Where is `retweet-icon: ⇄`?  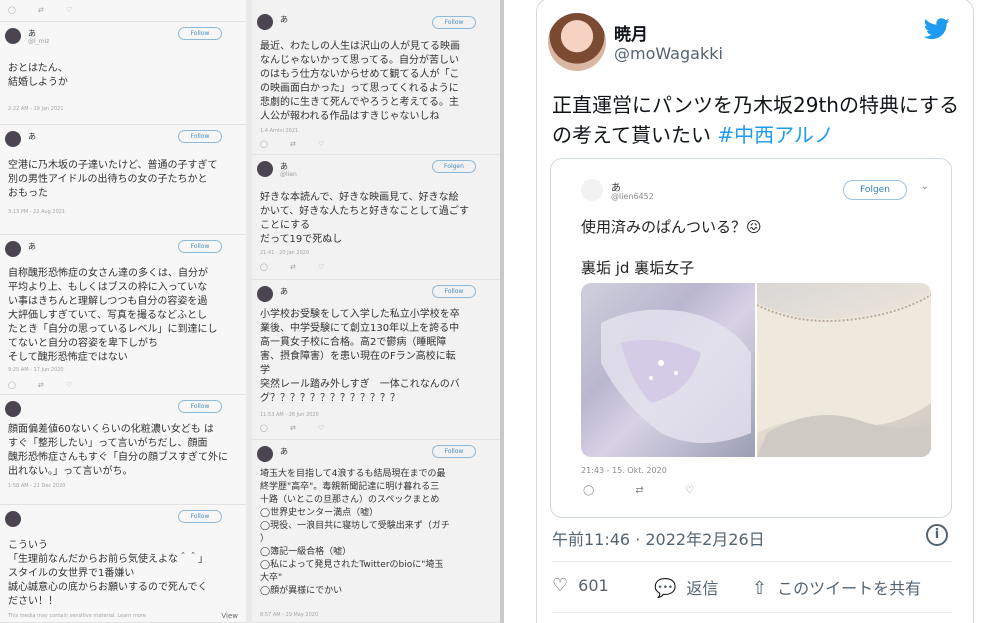
retweet-icon: ⇄ is located at coordinates (639, 490).